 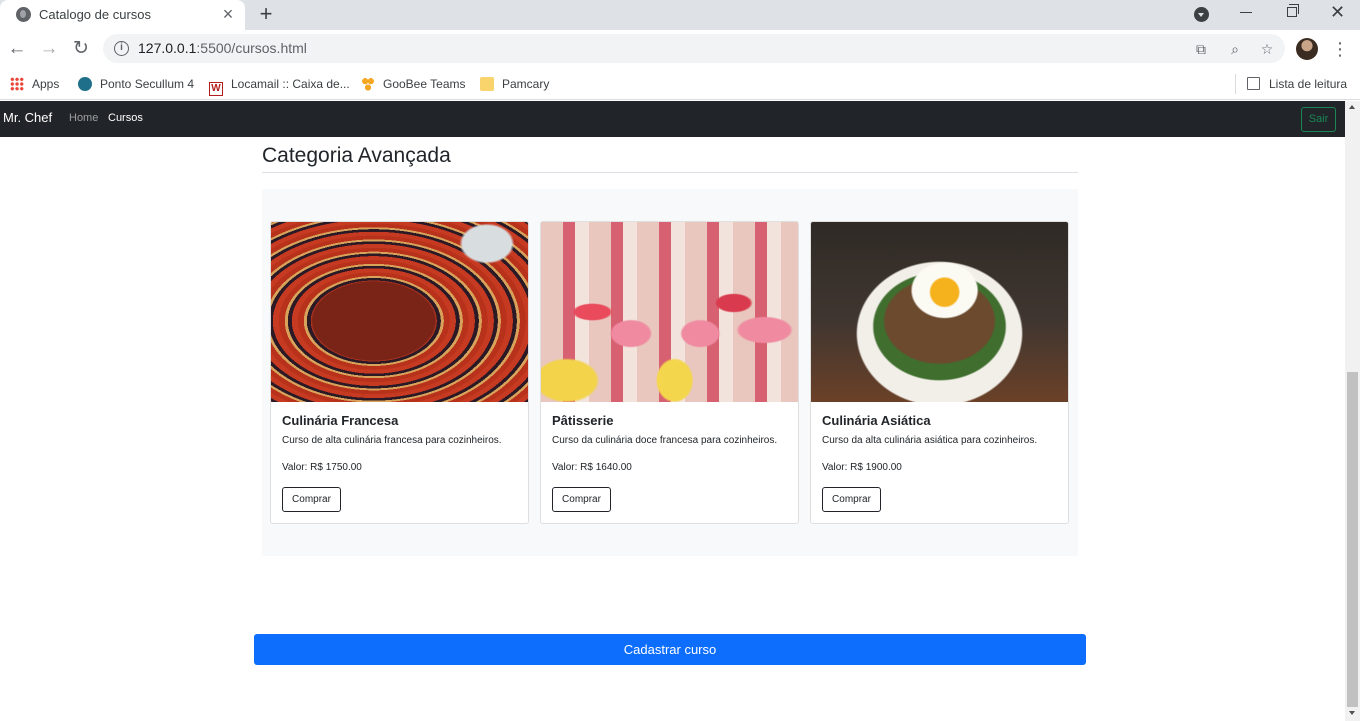 I want to click on bookmark-pamcary: Pamcary, so click(x=514, y=84).